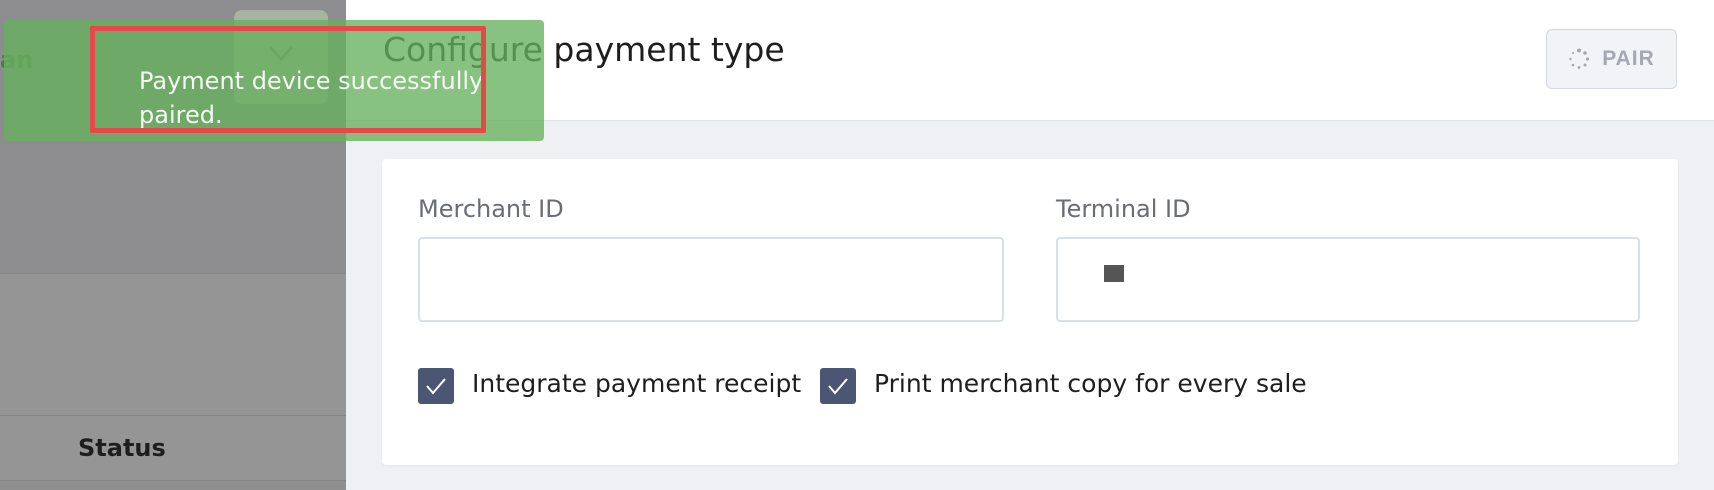 The image size is (1714, 490). Describe the element at coordinates (173, 448) in the screenshot. I see `background-table-header: Status` at that location.